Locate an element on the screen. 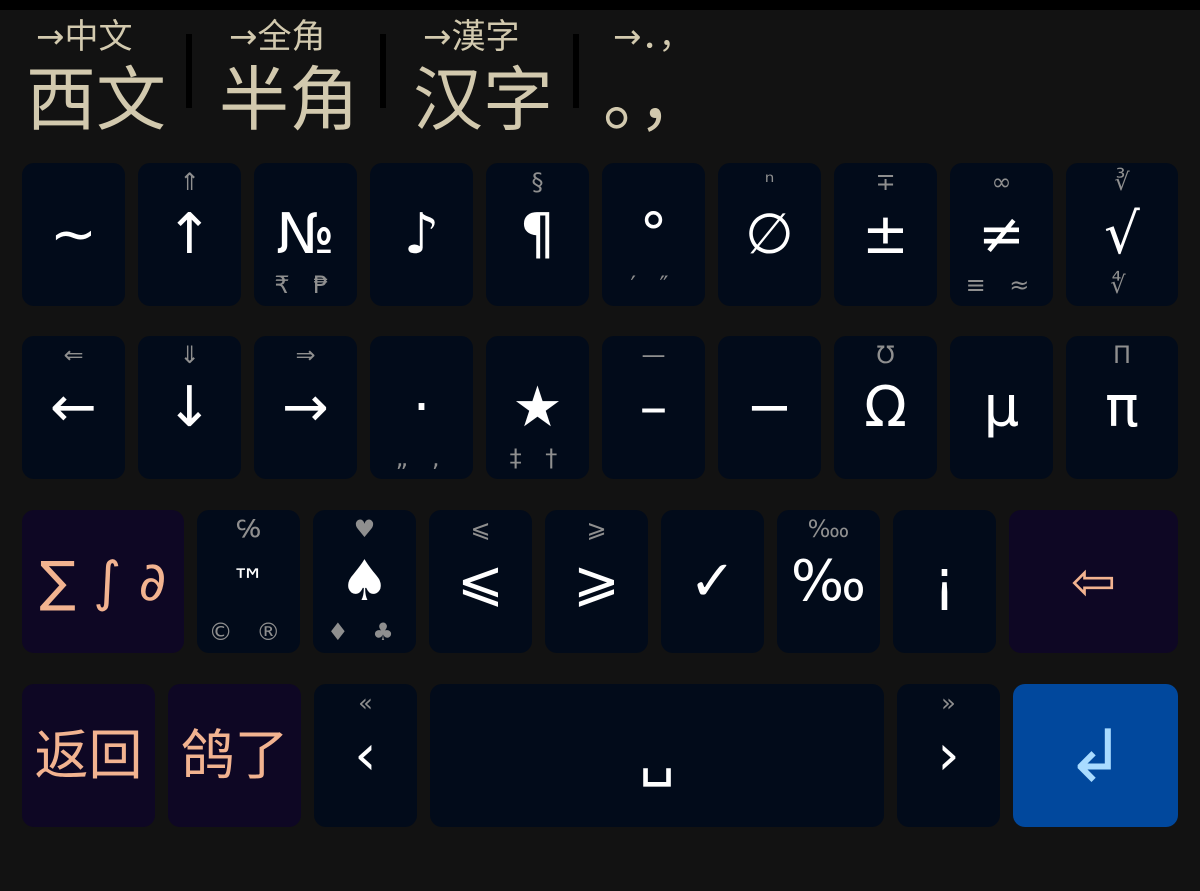 This screenshot has height=891, width=1200. backspace-key: ⇦ is located at coordinates (1093, 581).